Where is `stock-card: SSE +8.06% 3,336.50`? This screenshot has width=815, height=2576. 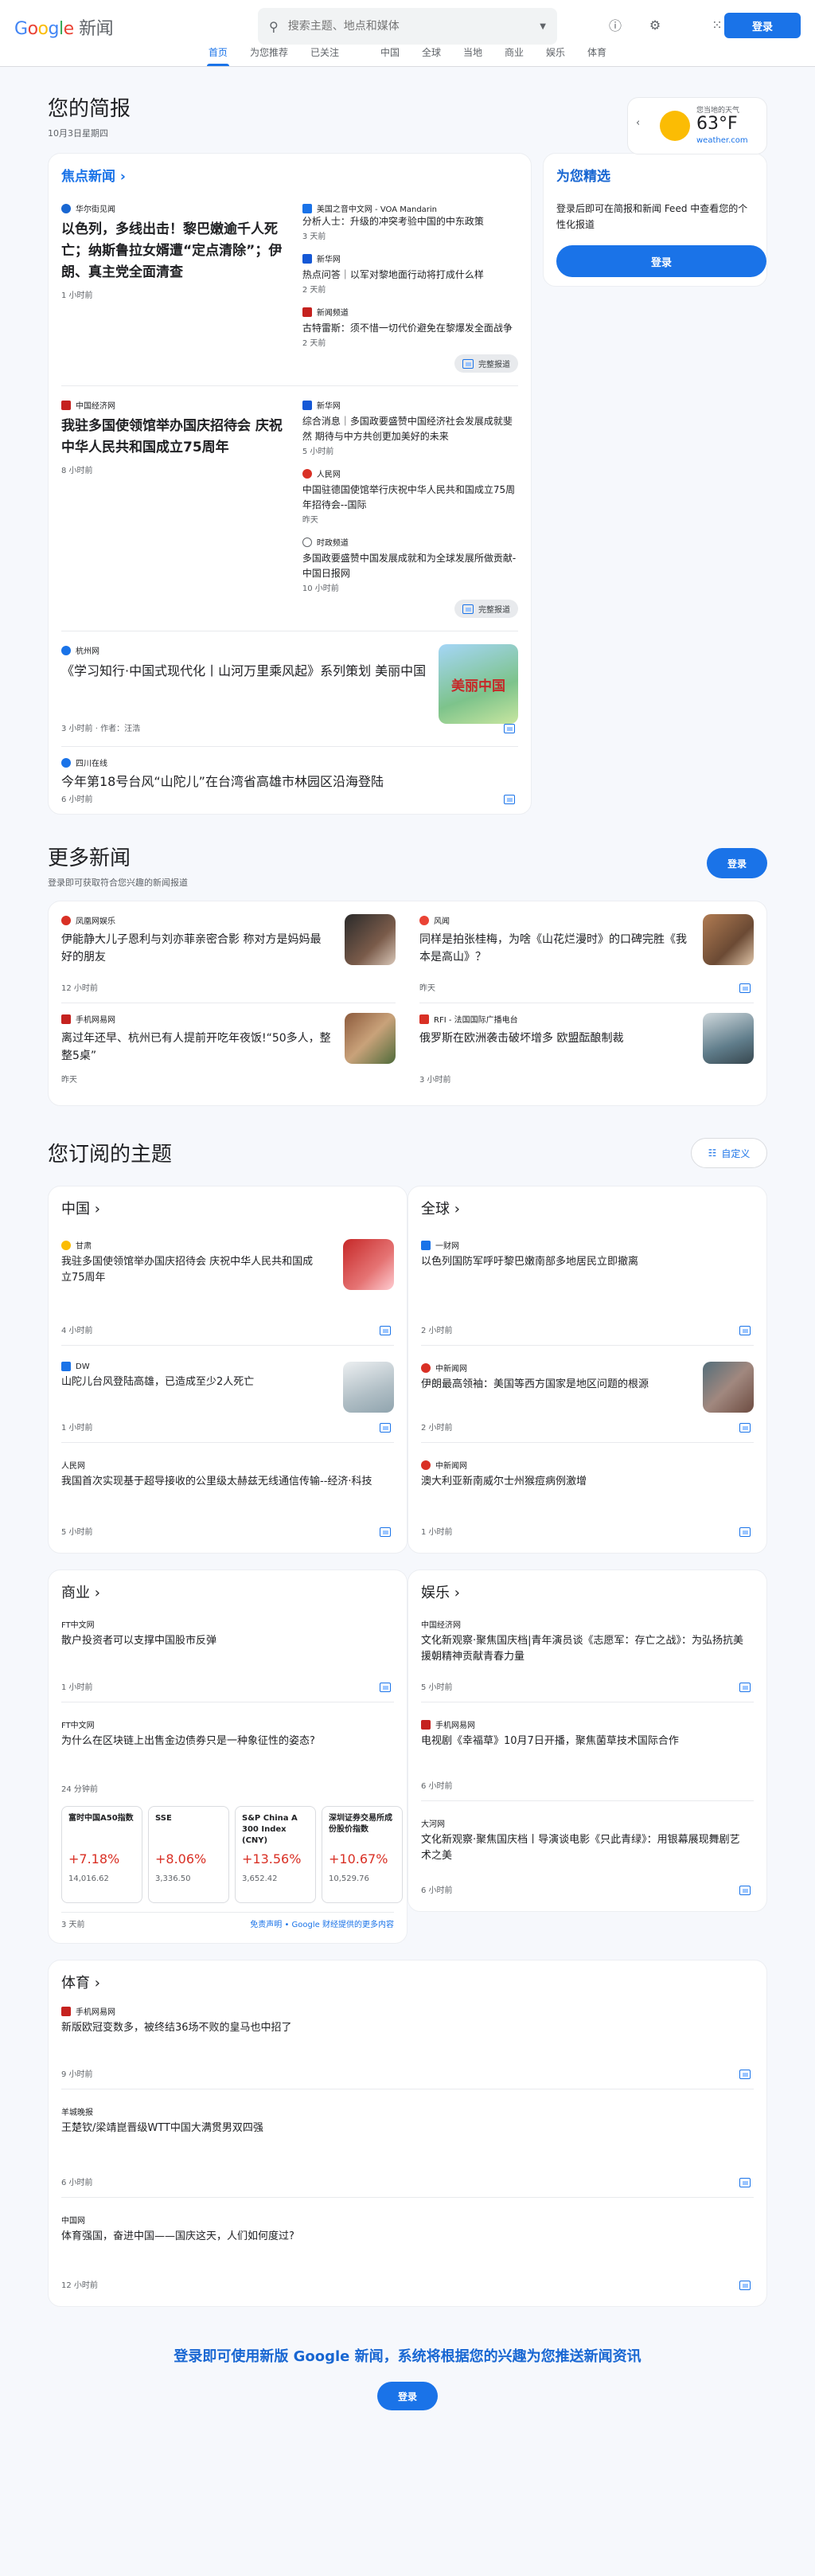 stock-card: SSE +8.06% 3,336.50 is located at coordinates (189, 1855).